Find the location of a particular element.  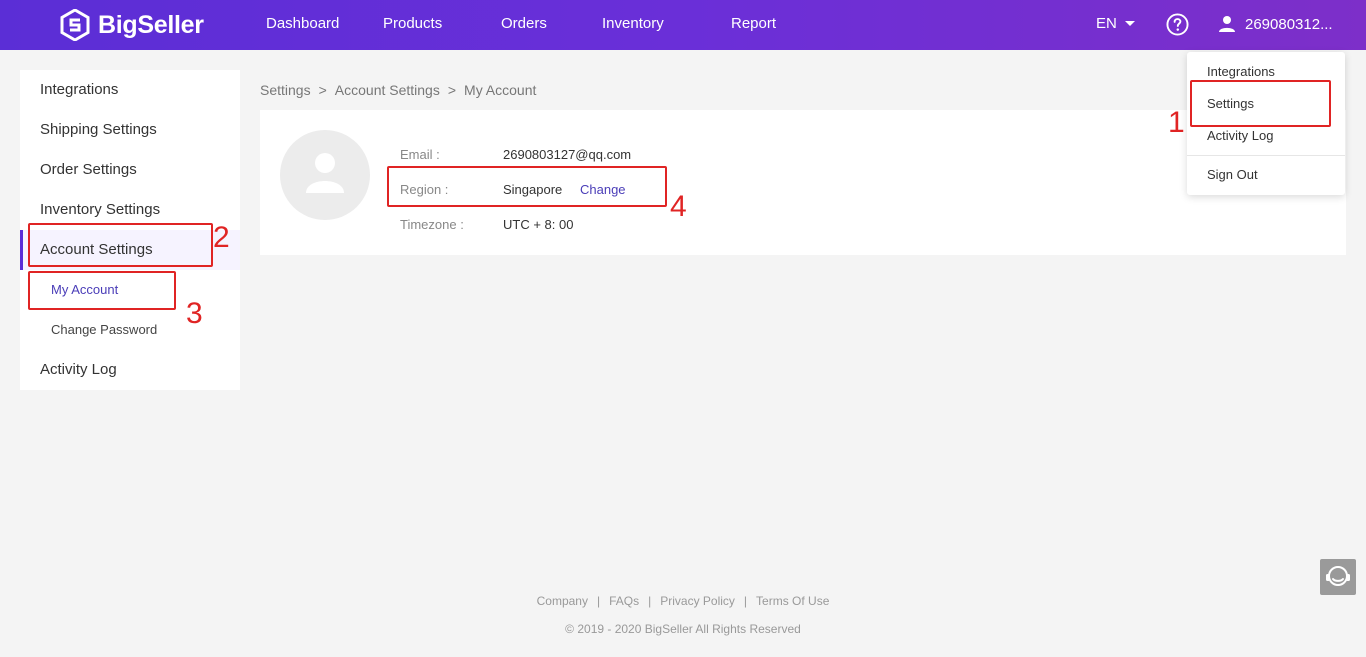

sidebar-item-activity-log: Activity Log is located at coordinates (78, 369).